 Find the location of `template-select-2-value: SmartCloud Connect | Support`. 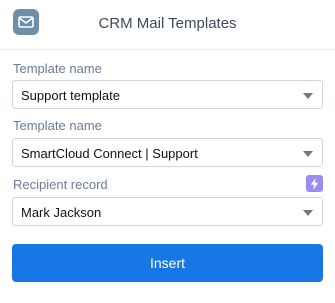

template-select-2-value: SmartCloud Connect | Support is located at coordinates (109, 153).